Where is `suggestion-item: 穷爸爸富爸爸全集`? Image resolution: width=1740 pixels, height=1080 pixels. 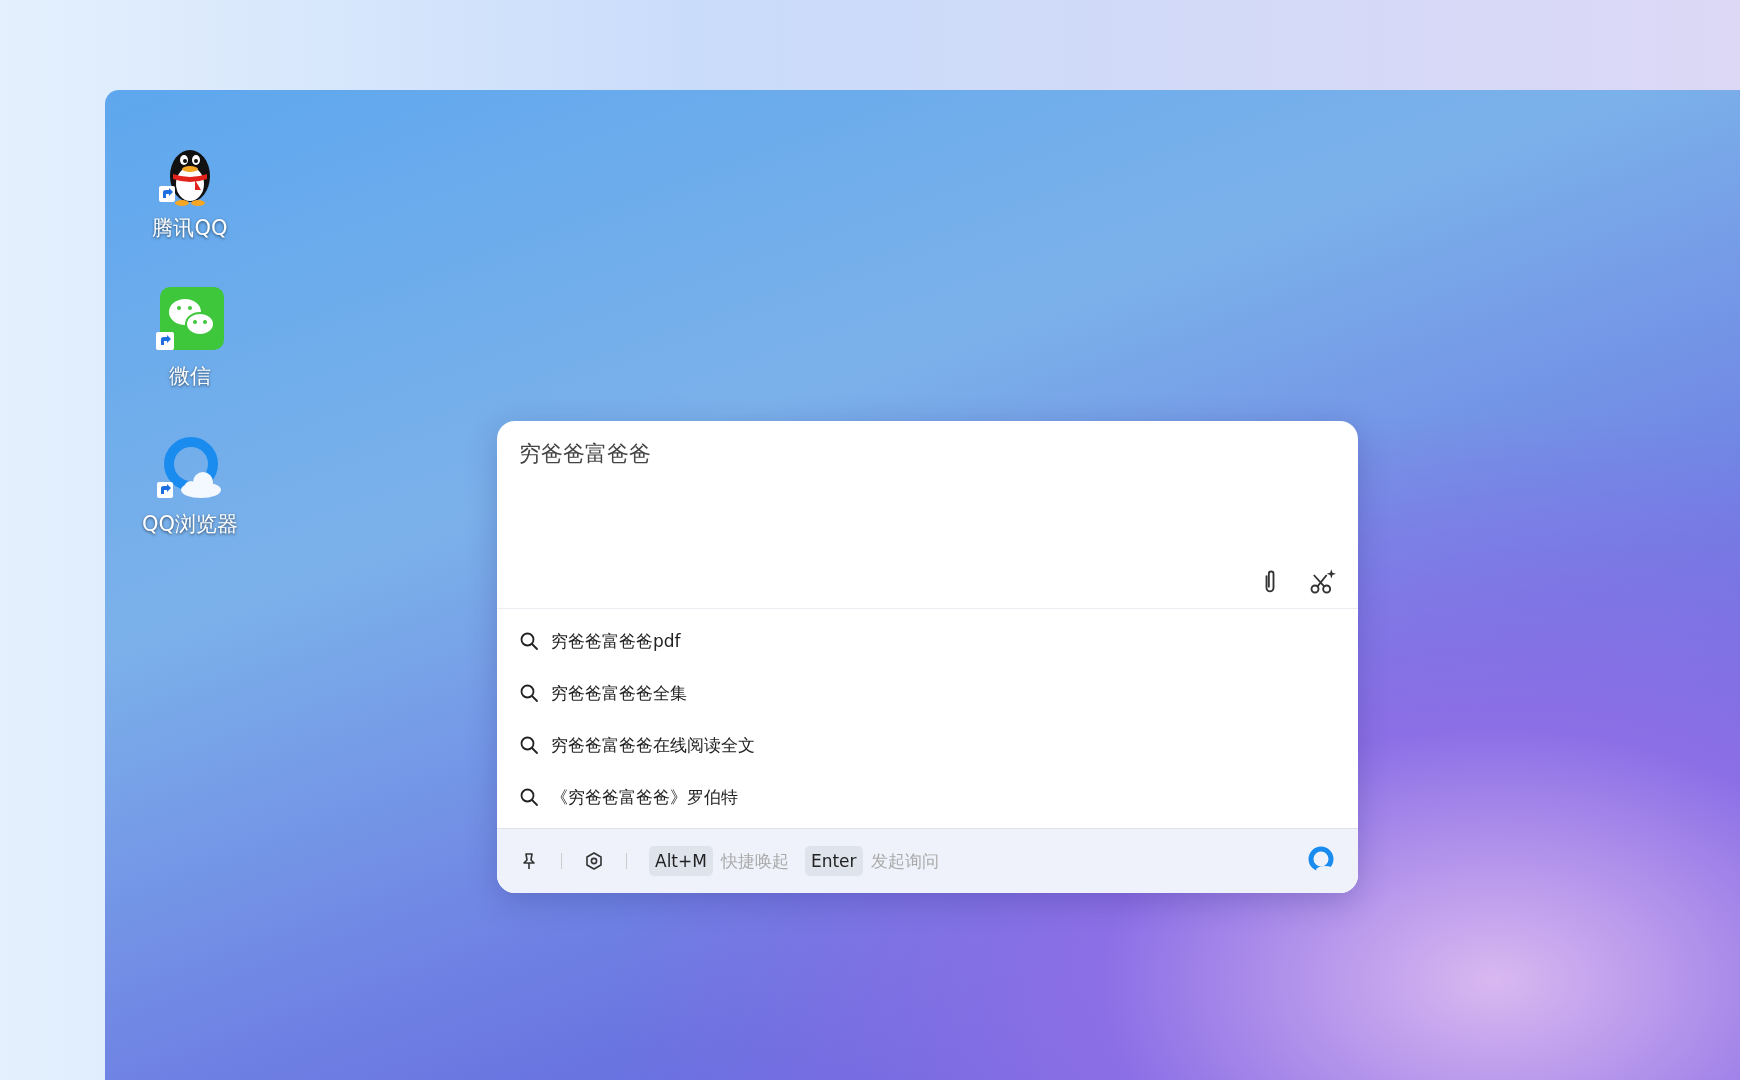 suggestion-item: 穷爸爸富爸爸全集 is located at coordinates (927, 693).